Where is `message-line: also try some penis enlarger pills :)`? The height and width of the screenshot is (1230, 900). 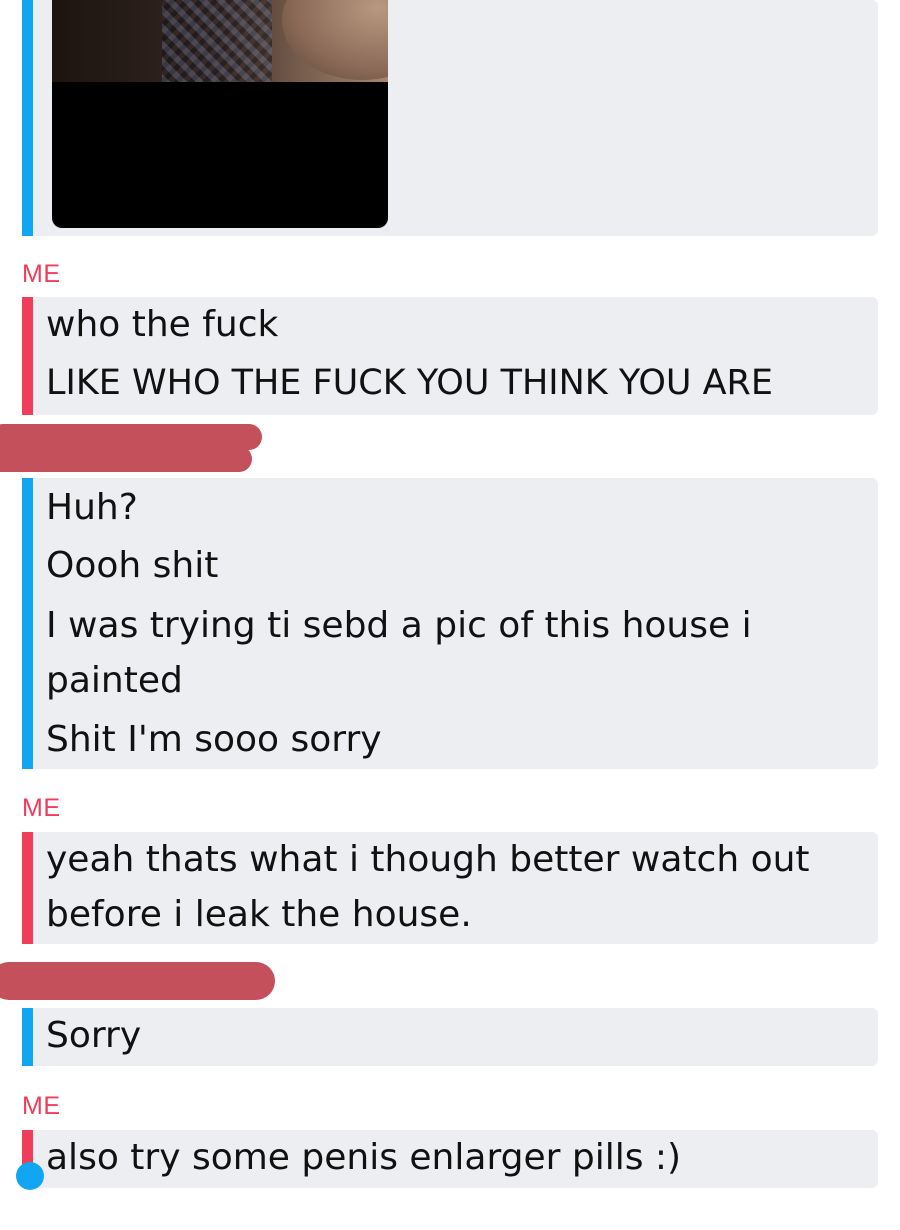
message-line: also try some penis enlarger pills :) is located at coordinates (364, 1157).